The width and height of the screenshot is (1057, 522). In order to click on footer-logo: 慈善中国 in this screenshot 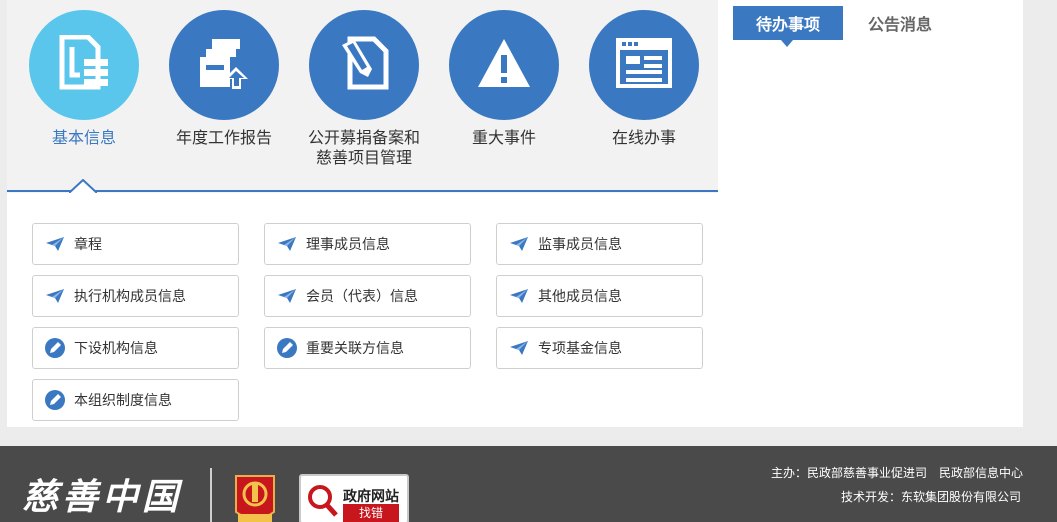, I will do `click(102, 497)`.